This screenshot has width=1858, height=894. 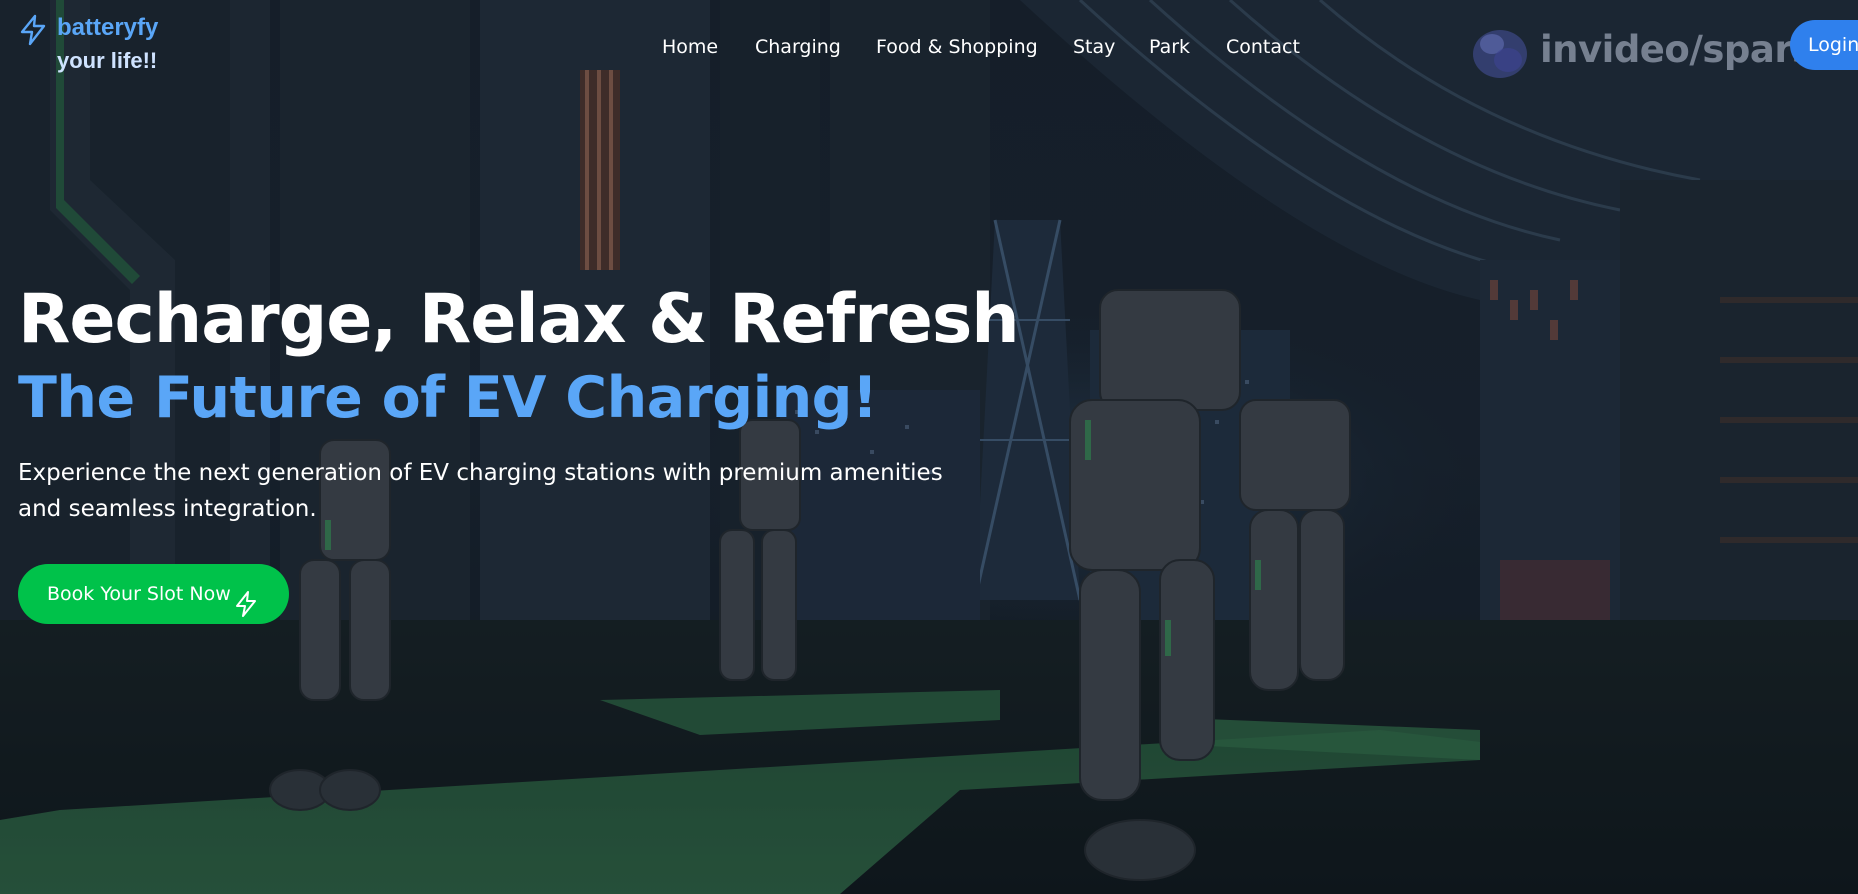 What do you see at coordinates (519, 319) in the screenshot?
I see `hero-title: Recharge, Relax & Refresh` at bounding box center [519, 319].